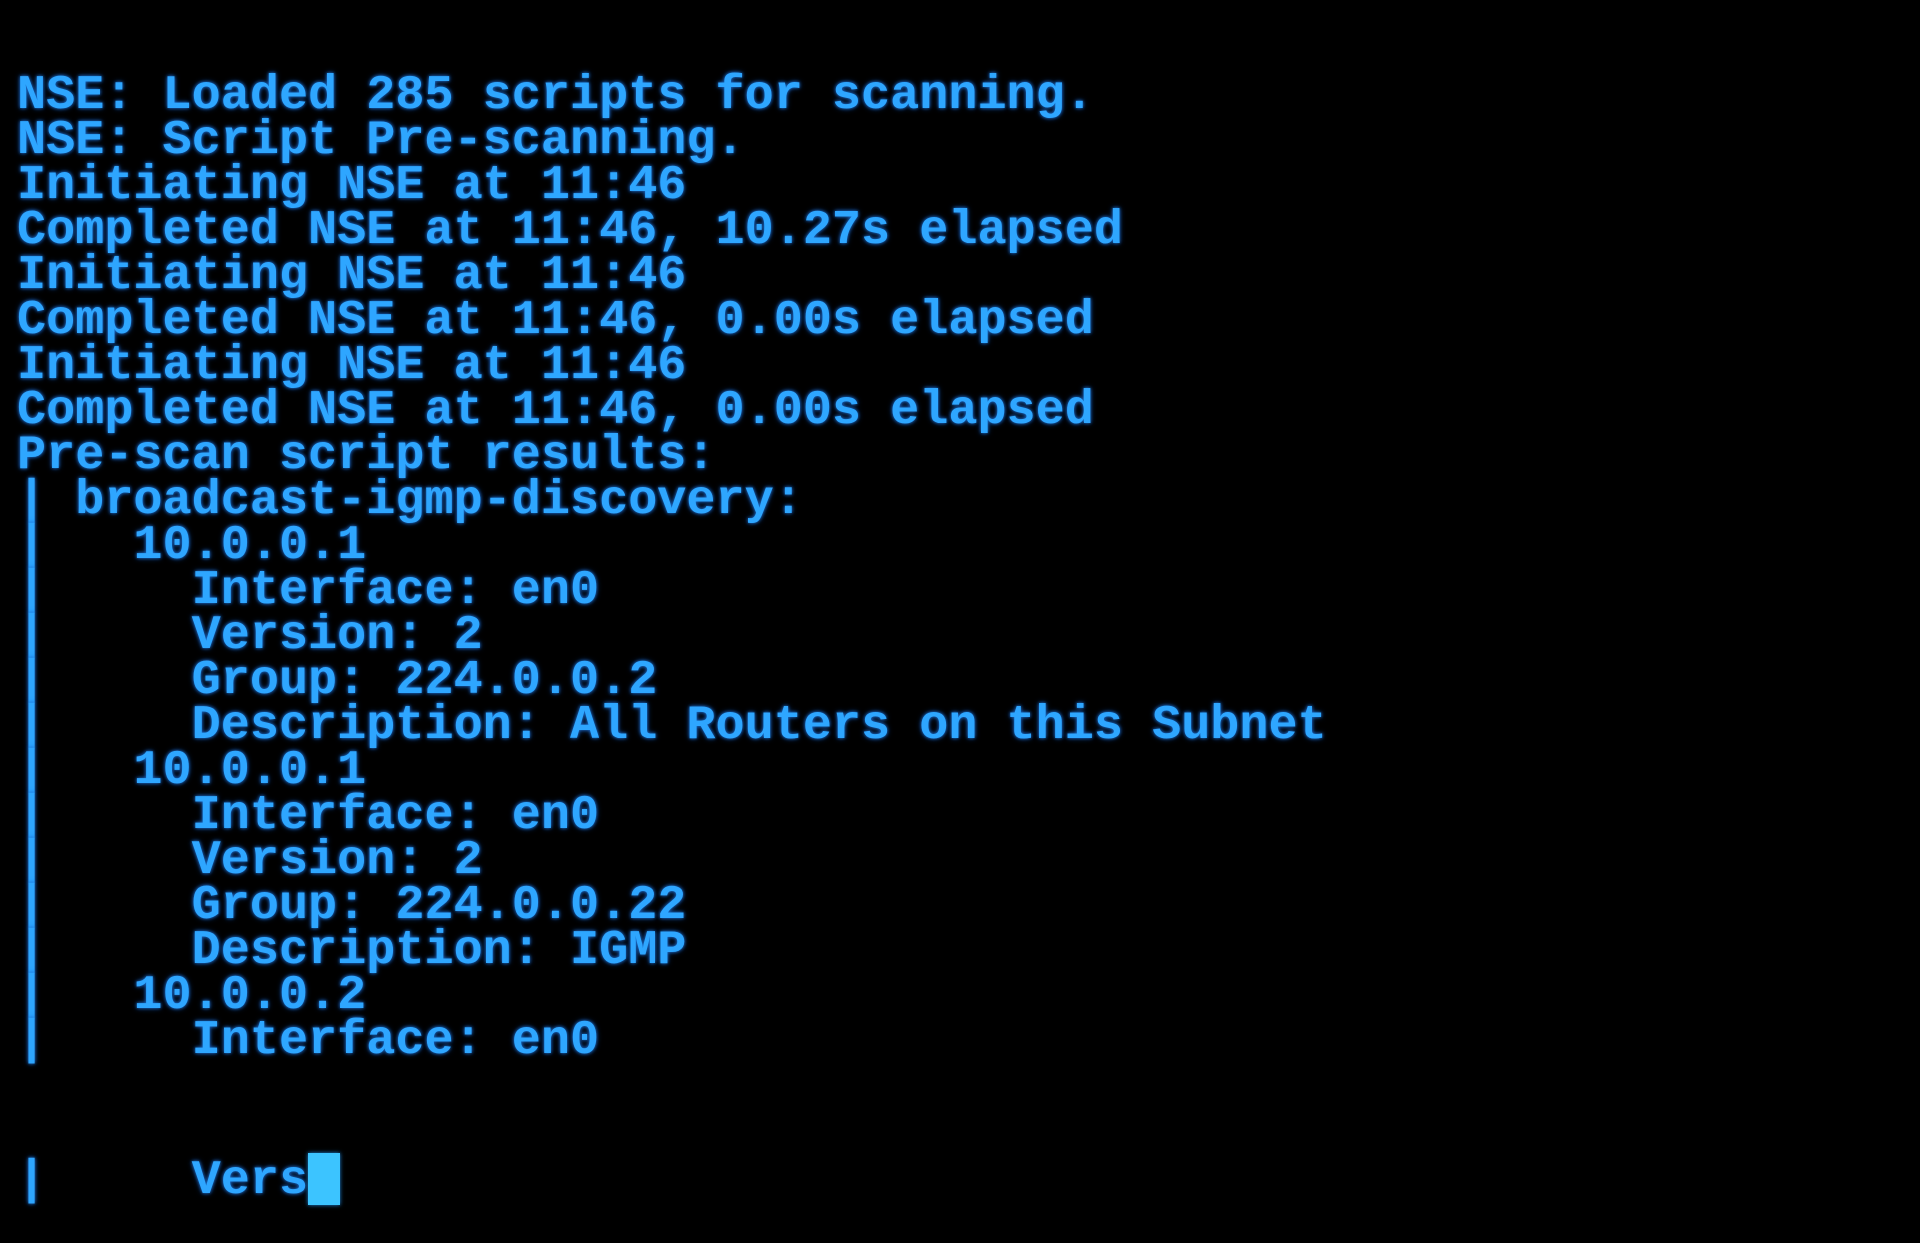  I want to click on terminal-line: | Description: IGMP, so click(352, 950).